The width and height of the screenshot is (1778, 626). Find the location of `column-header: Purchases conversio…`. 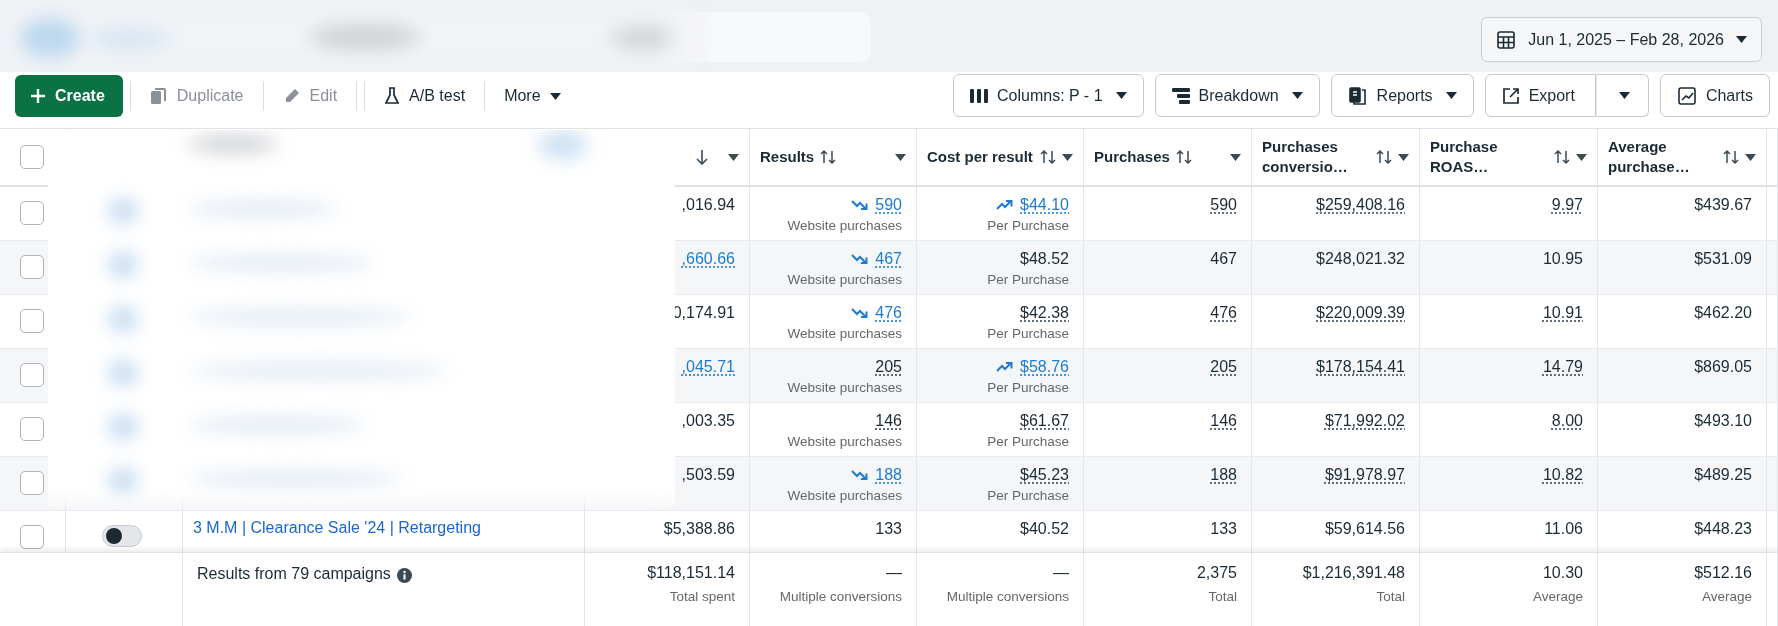

column-header: Purchases conversio… is located at coordinates (1316, 157).